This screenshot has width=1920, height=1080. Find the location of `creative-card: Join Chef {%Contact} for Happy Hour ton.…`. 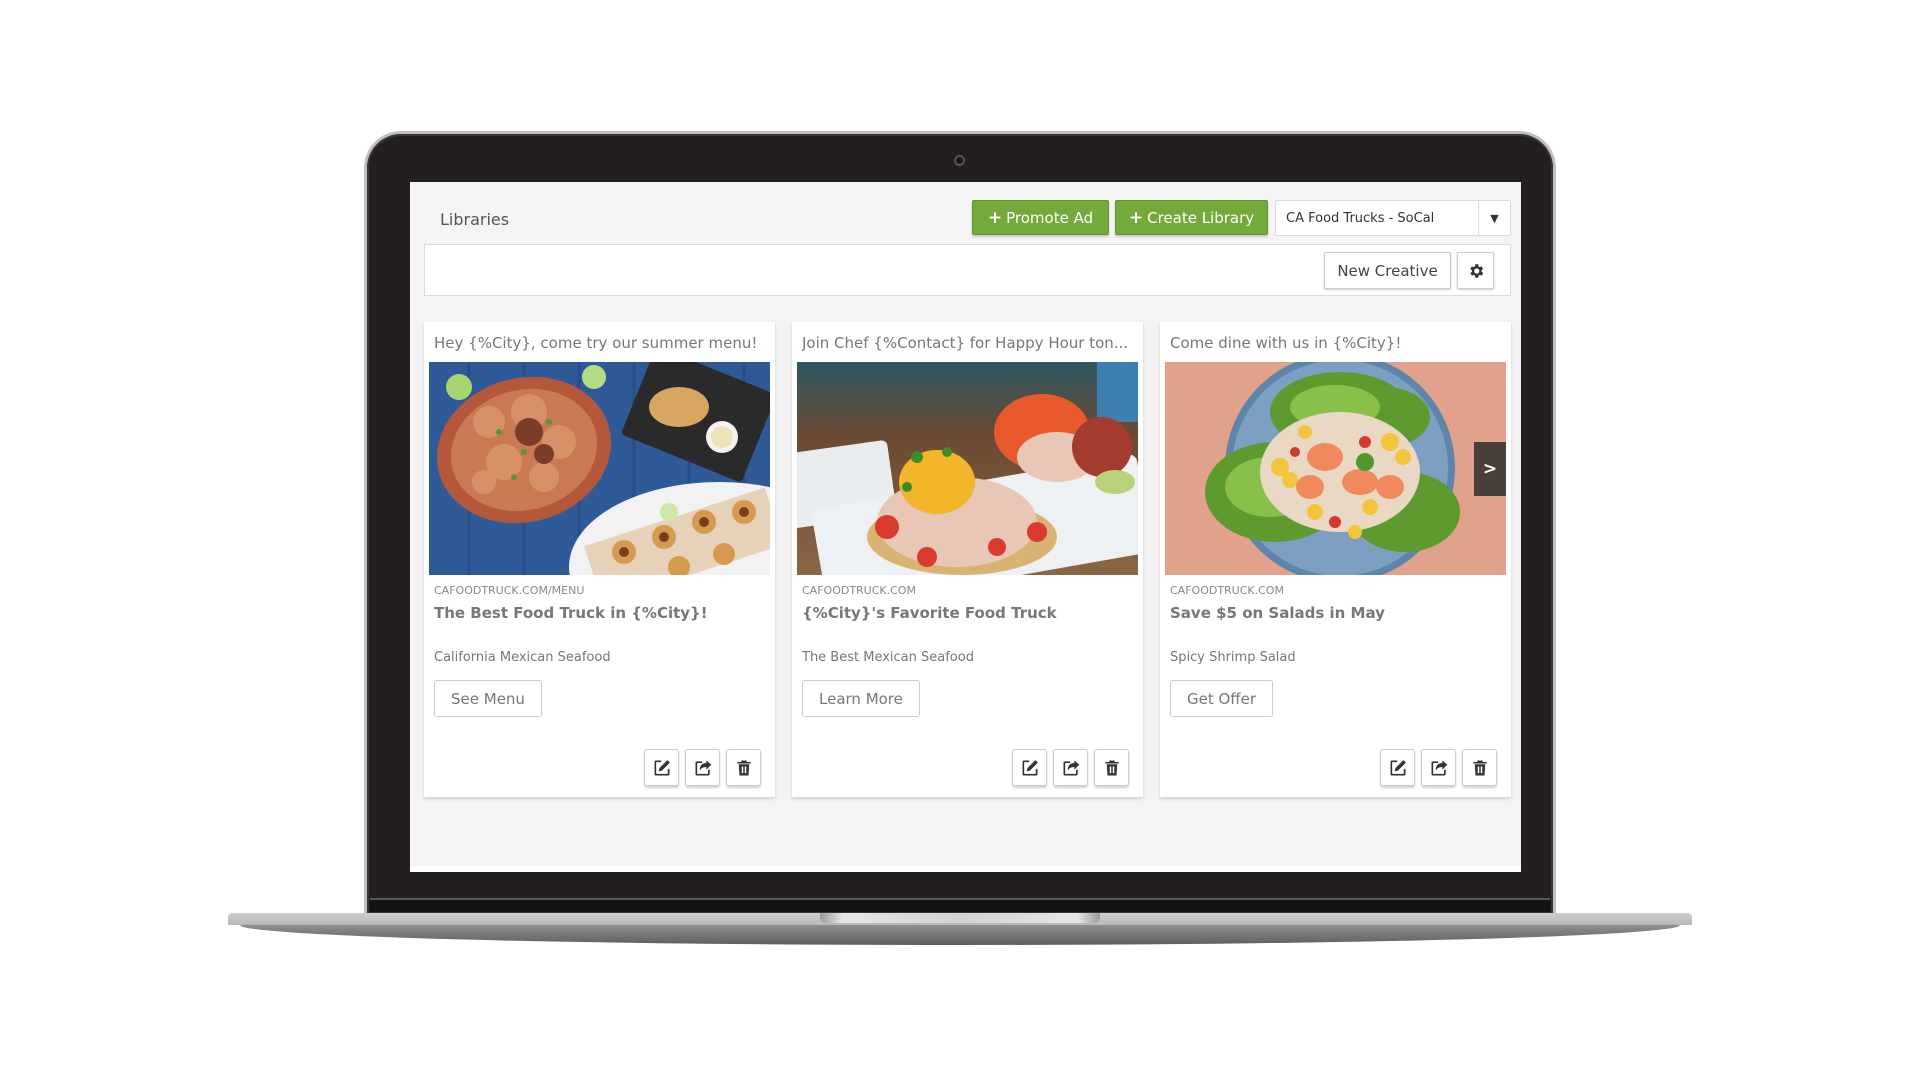

creative-card: Join Chef {%Contact} for Happy Hour ton.… is located at coordinates (967, 559).